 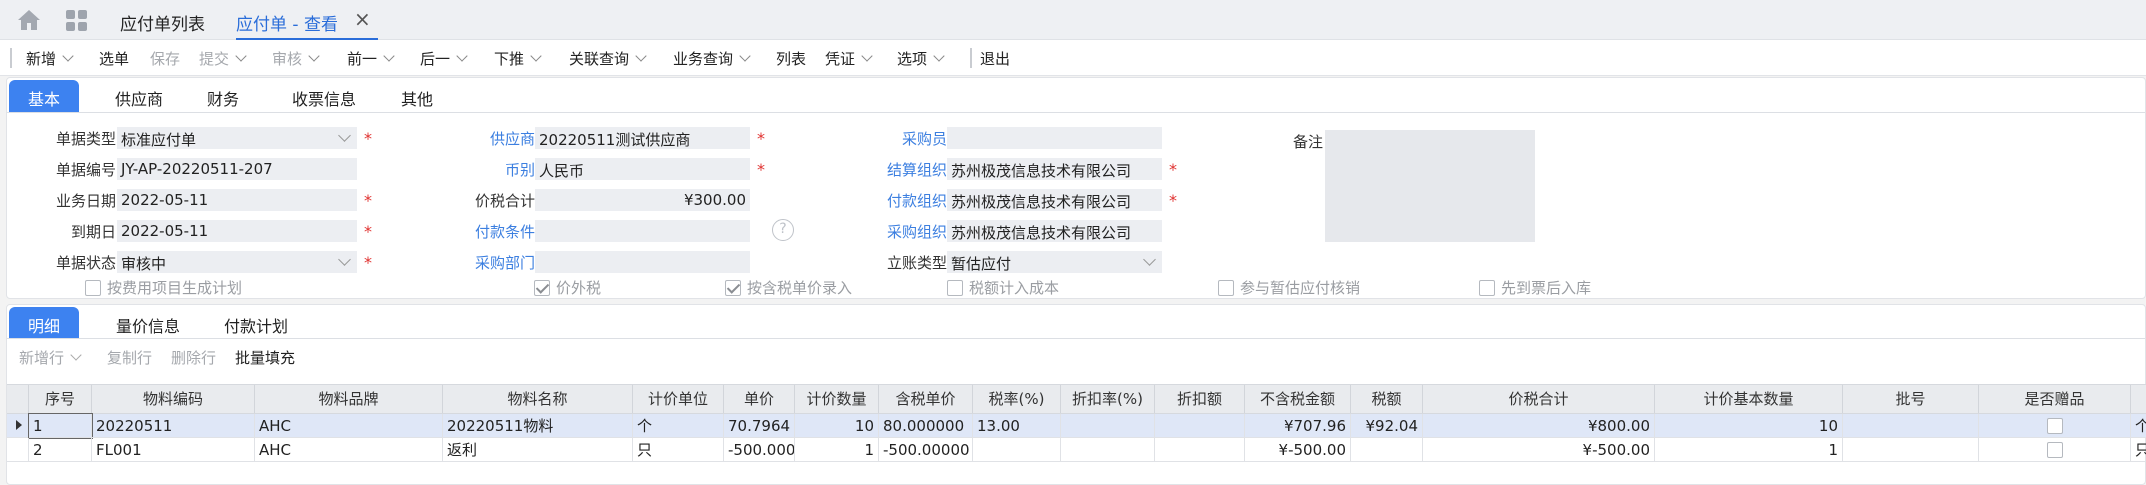 What do you see at coordinates (1749, 426) in the screenshot?
I see `cell-base-qty: 10` at bounding box center [1749, 426].